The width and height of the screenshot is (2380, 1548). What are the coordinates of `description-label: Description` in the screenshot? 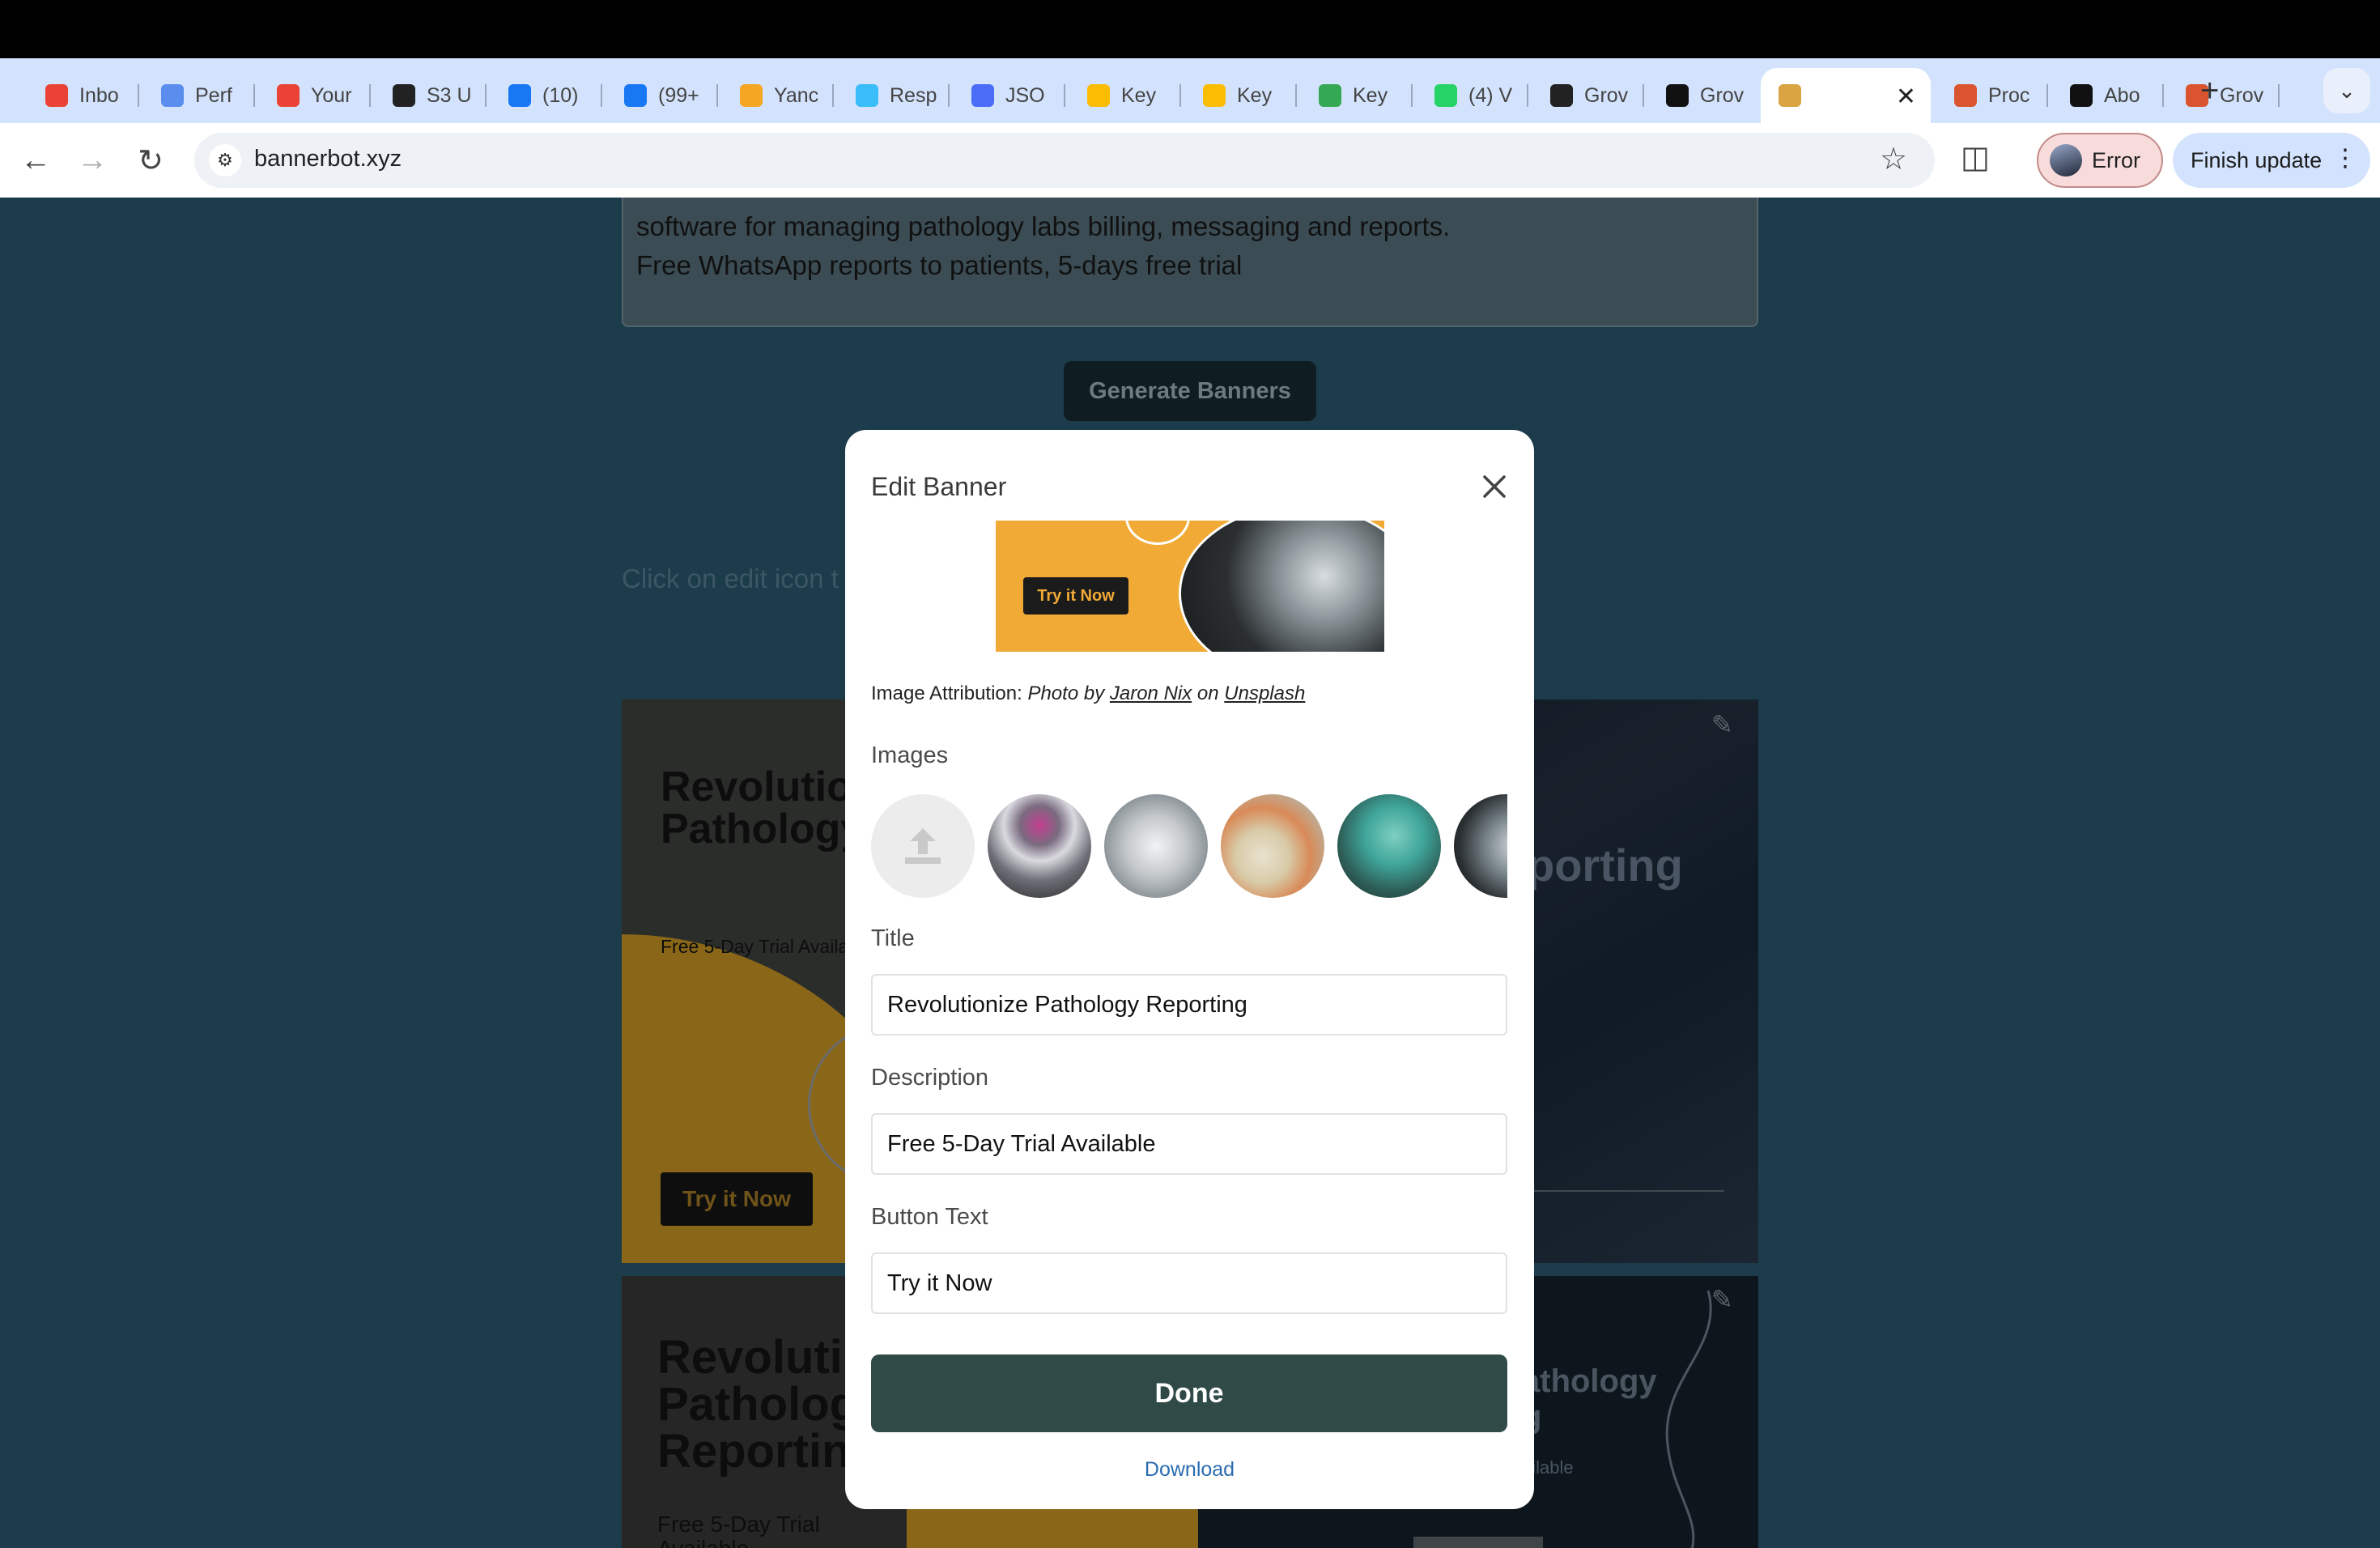 It's located at (930, 1078).